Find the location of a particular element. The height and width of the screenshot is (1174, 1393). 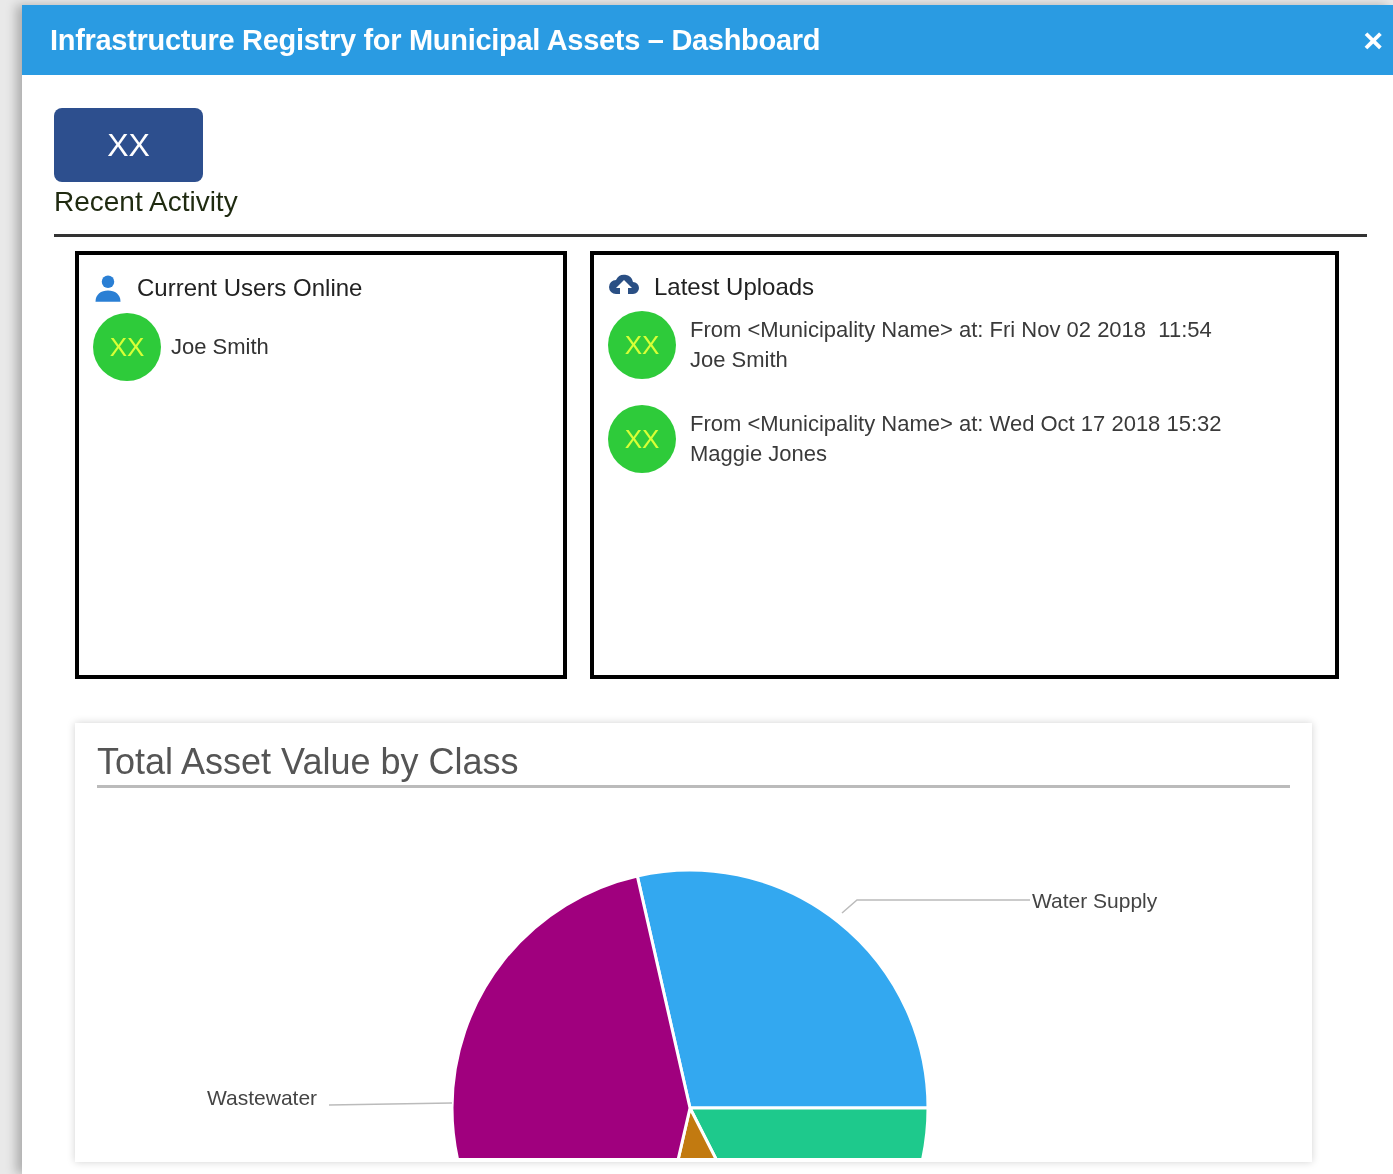

panel-title: Current Users Online is located at coordinates (250, 288).